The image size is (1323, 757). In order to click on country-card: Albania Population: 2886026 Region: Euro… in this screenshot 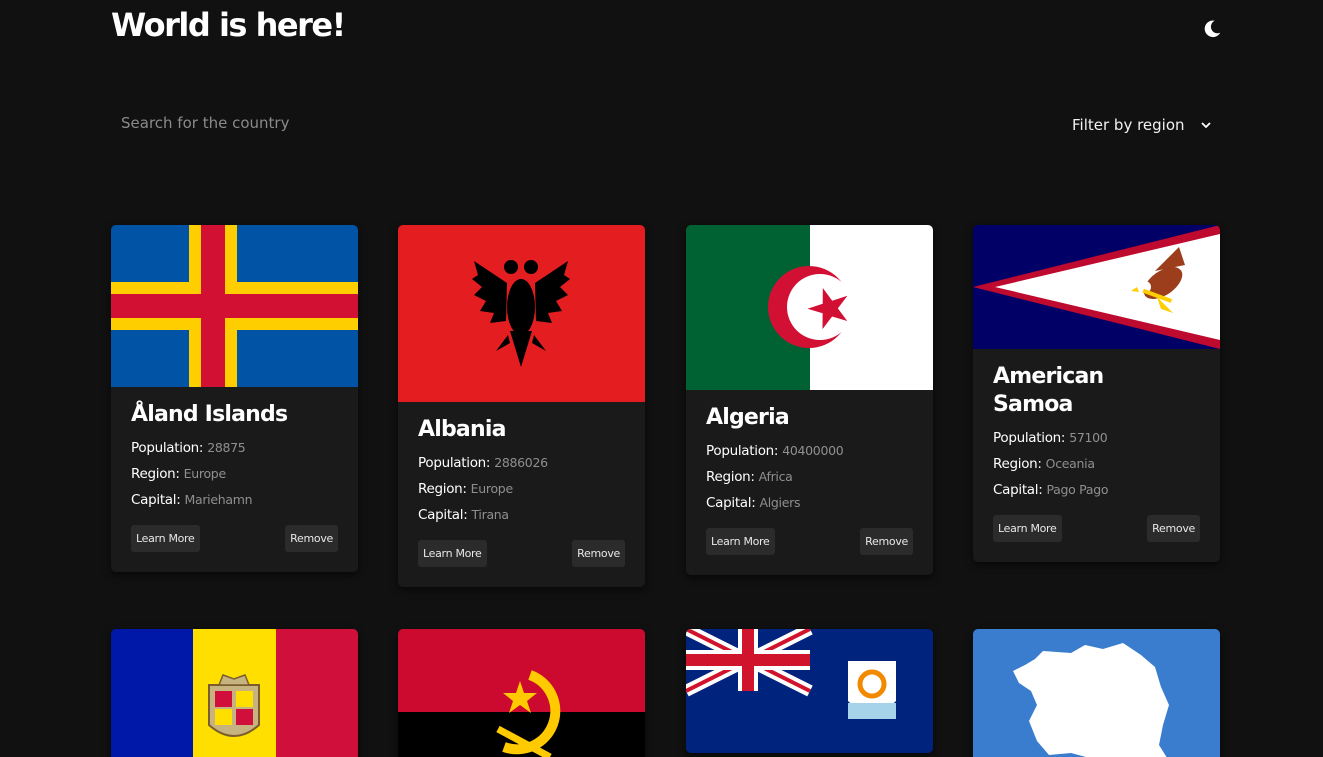, I will do `click(521, 406)`.